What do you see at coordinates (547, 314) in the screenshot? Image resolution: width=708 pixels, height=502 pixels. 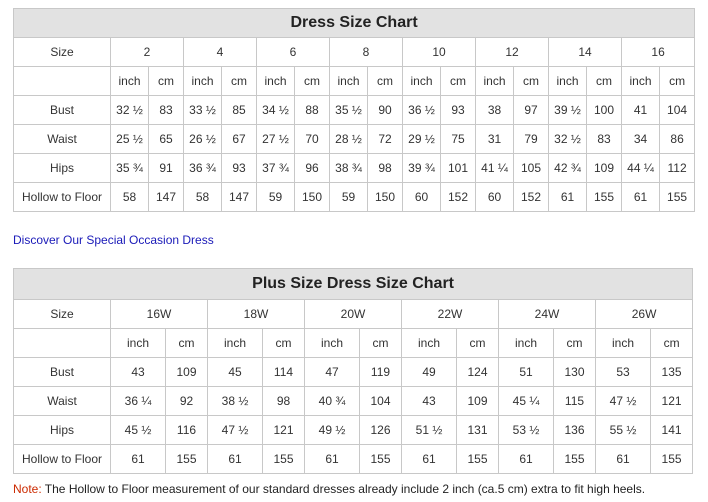 I see `size-header: 24W` at bounding box center [547, 314].